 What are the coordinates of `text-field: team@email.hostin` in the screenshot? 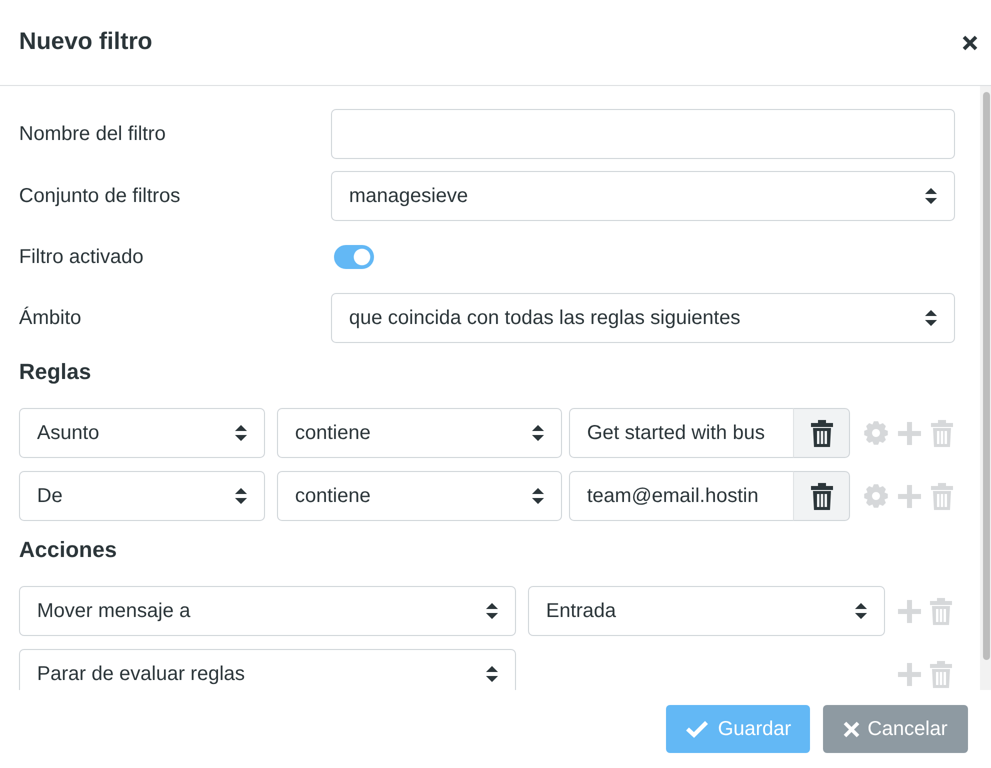 It's located at (681, 496).